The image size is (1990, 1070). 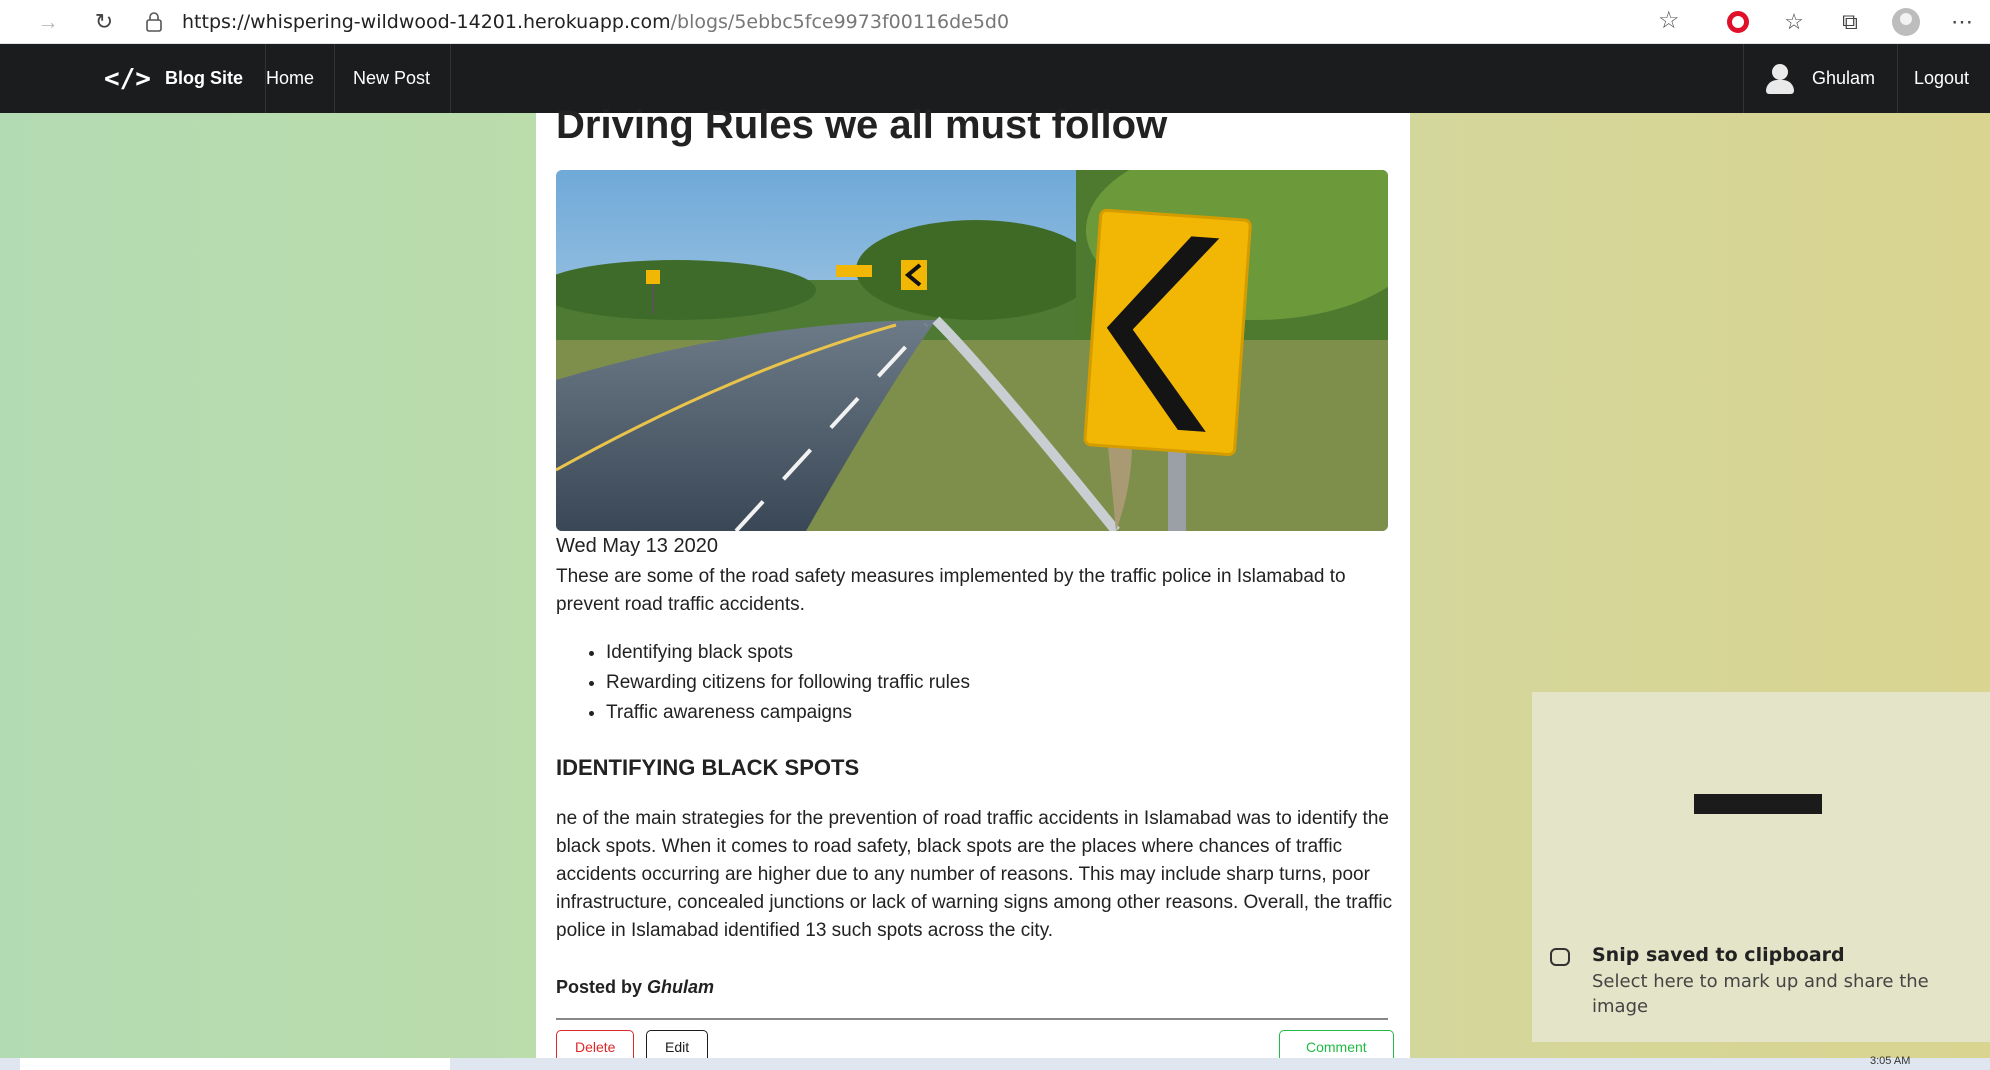 What do you see at coordinates (127, 78) in the screenshot?
I see `code-icon: </>` at bounding box center [127, 78].